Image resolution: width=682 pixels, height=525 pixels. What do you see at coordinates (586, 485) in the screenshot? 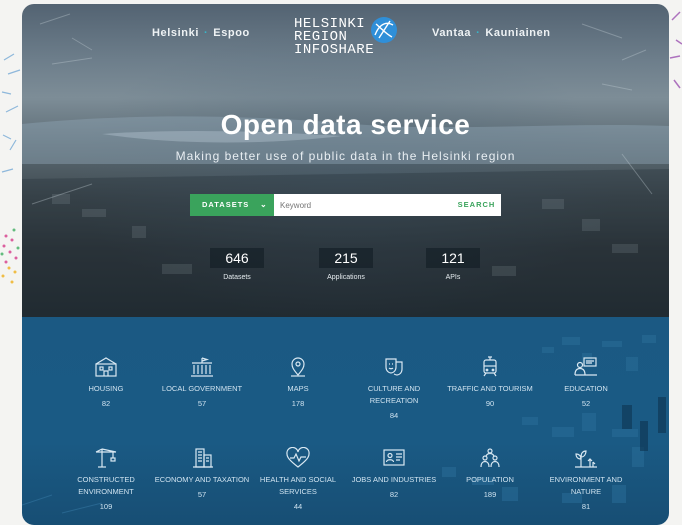
I see `category-label: ENVIRONMENT AND NATURE` at bounding box center [586, 485].